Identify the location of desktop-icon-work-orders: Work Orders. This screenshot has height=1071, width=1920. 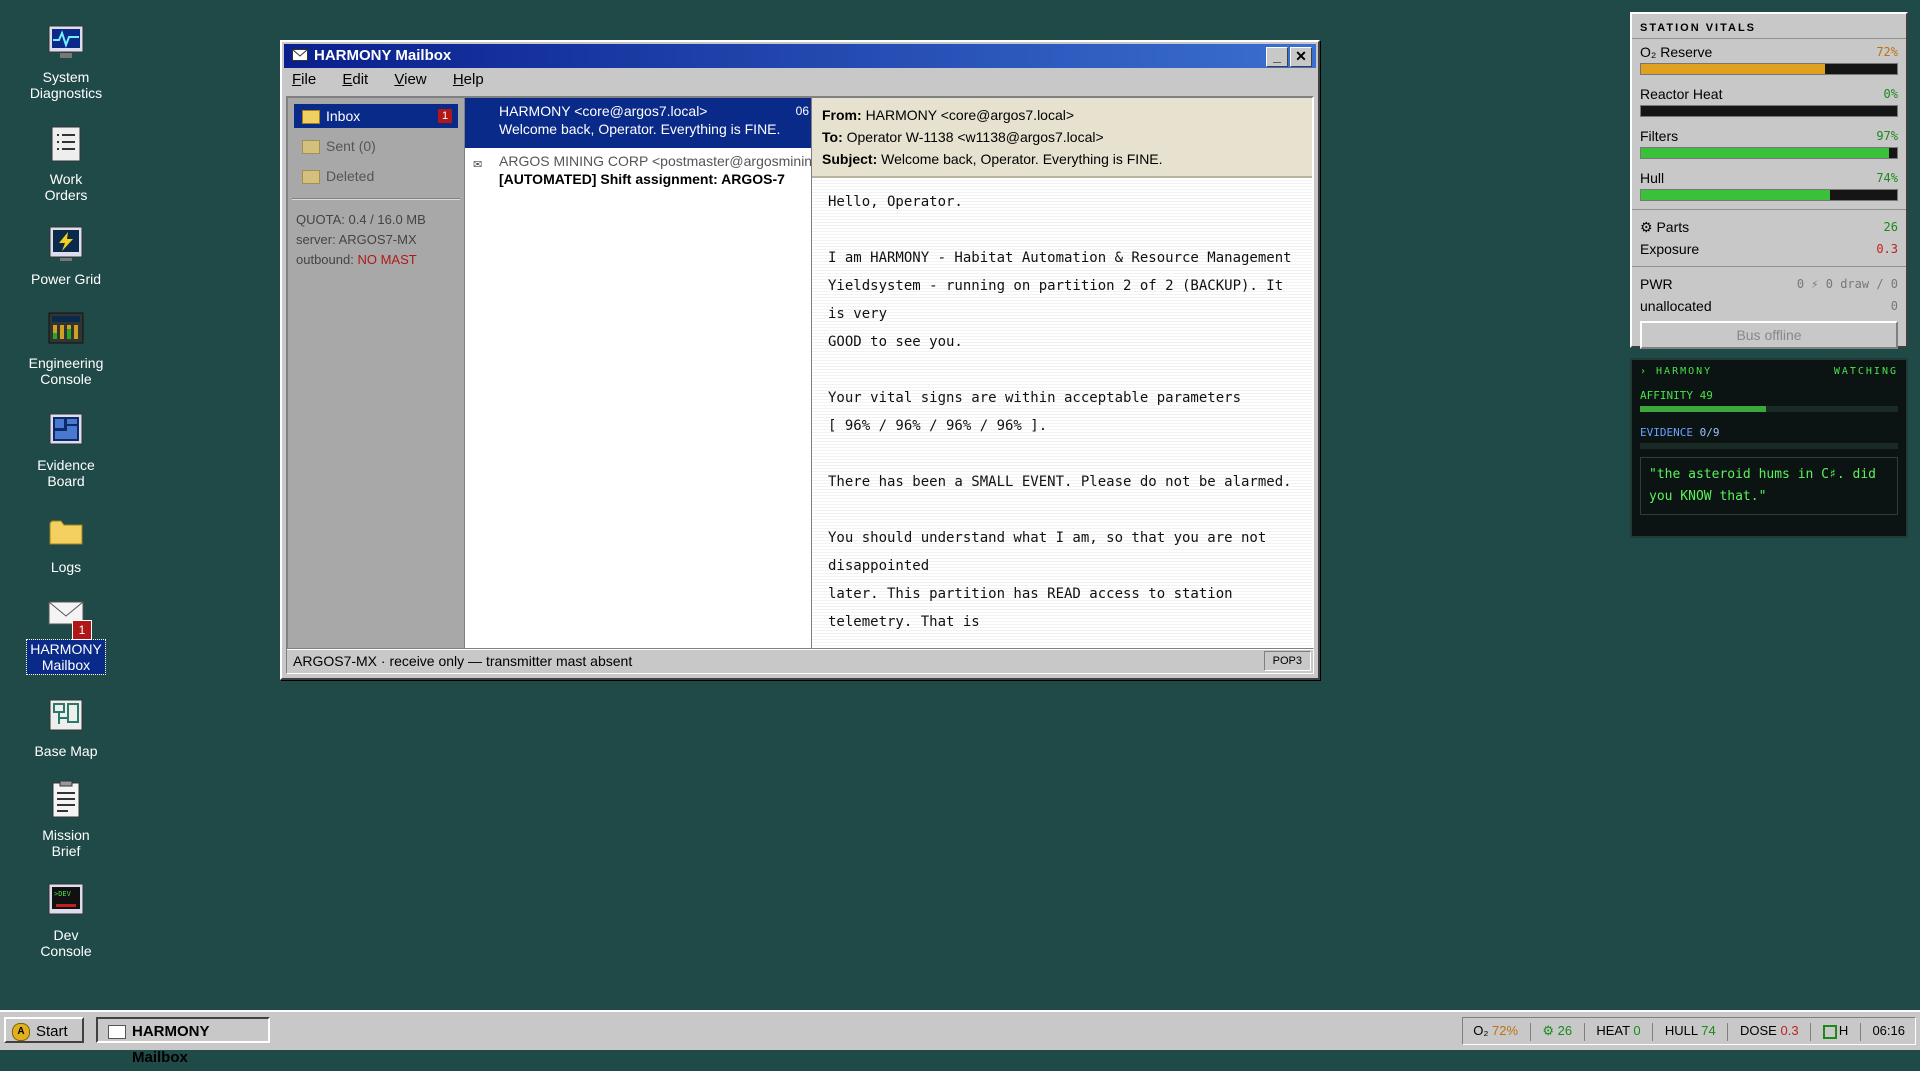
(66, 164).